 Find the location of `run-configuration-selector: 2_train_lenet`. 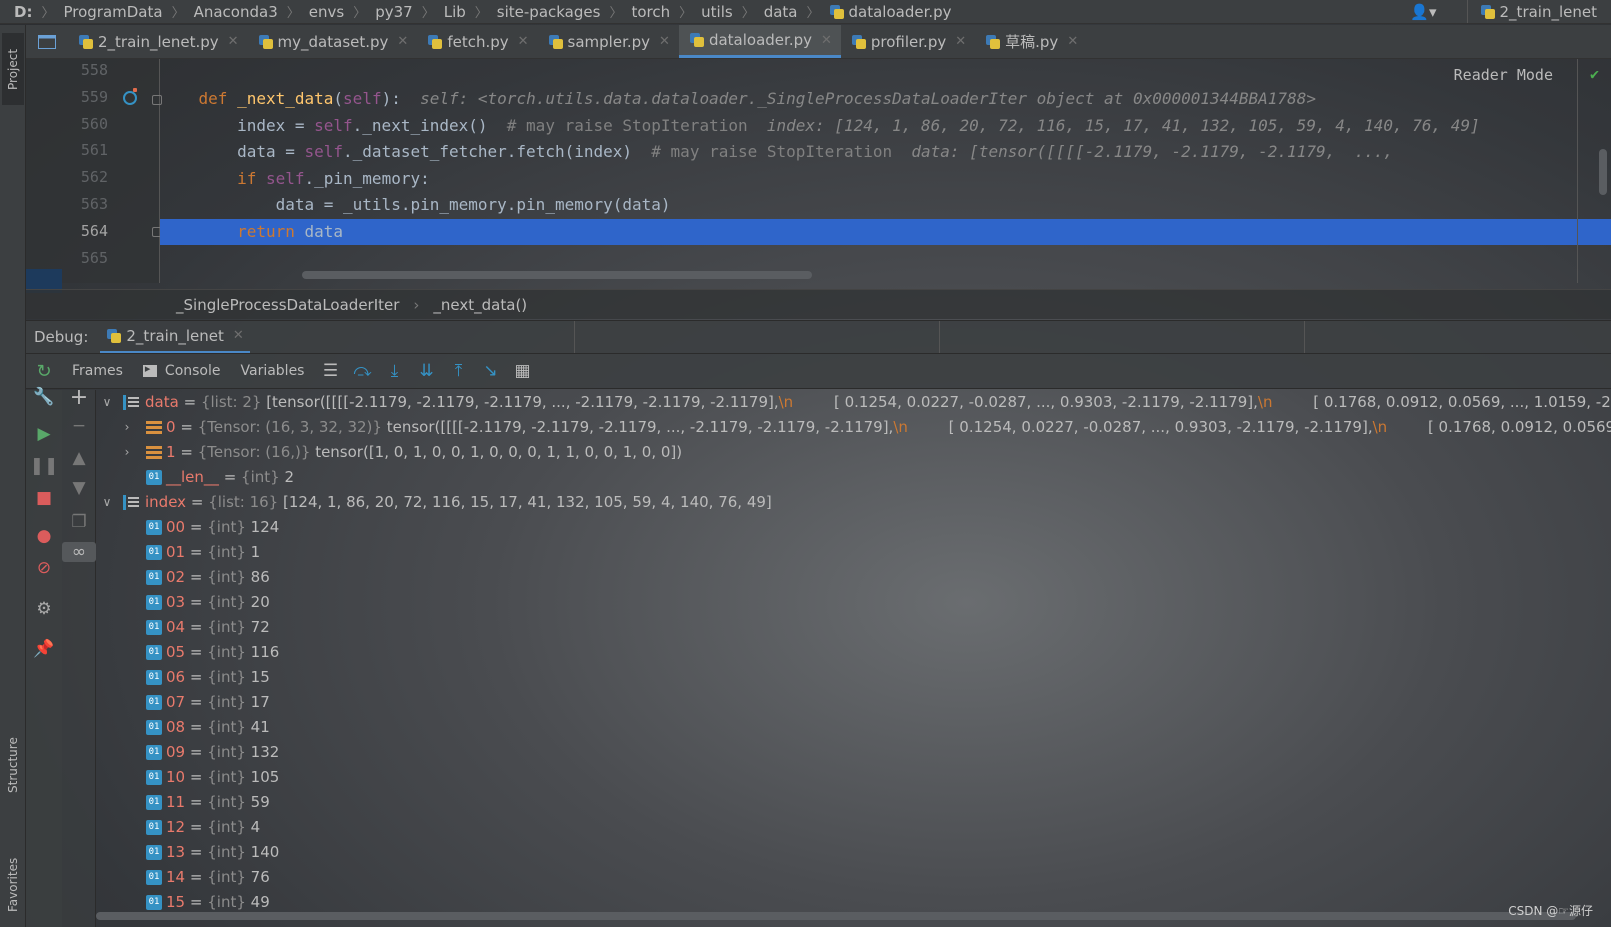

run-configuration-selector: 2_train_lenet is located at coordinates (1538, 11).